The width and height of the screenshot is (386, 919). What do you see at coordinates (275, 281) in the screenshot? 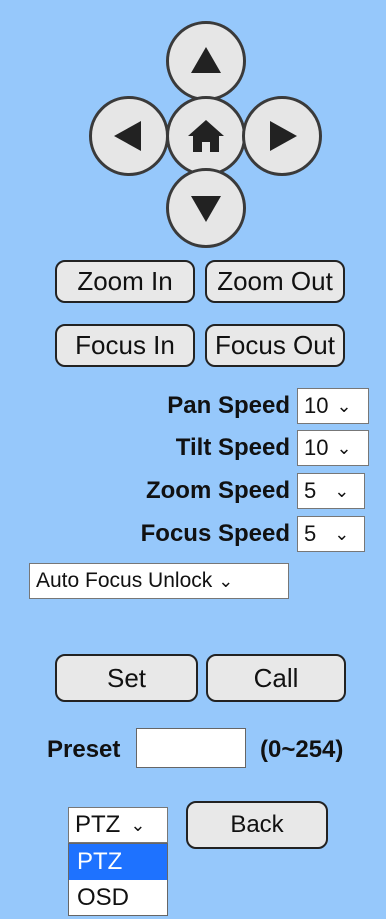
I see `zoom-out-button: Zoom Out` at bounding box center [275, 281].